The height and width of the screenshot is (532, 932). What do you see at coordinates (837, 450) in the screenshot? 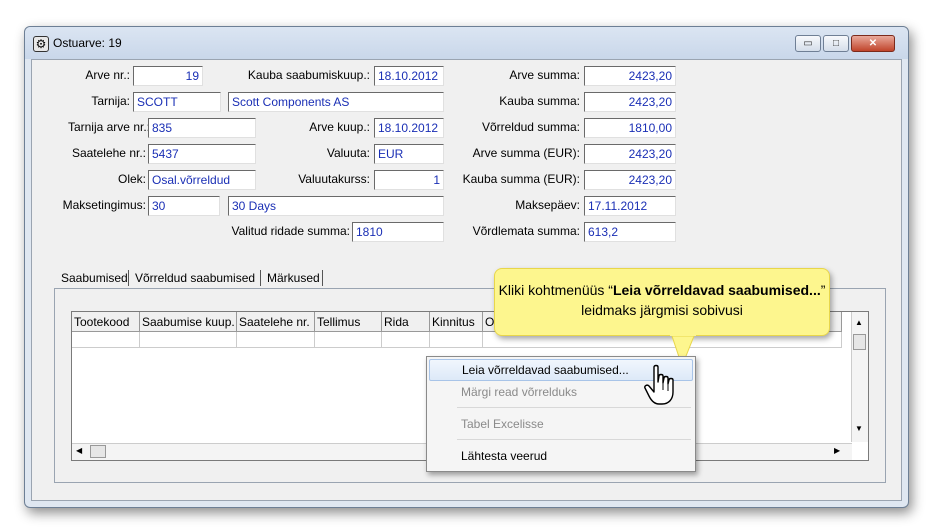
I see `scroll-right-arrow-icon: ▶` at bounding box center [837, 450].